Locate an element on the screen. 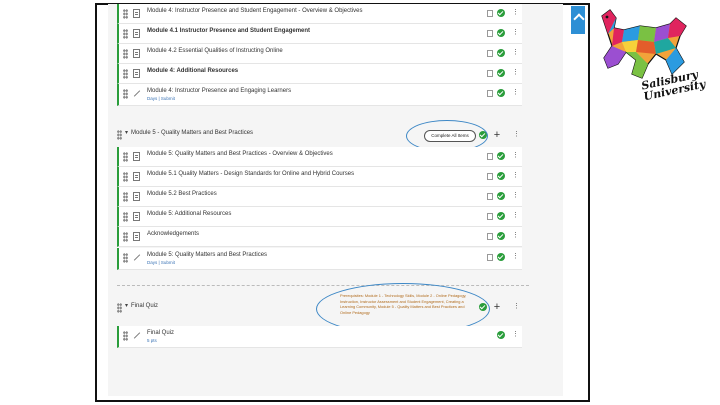 The image size is (720, 405). module-item: Module 5: Additional Resources ⋮ is located at coordinates (319, 217).